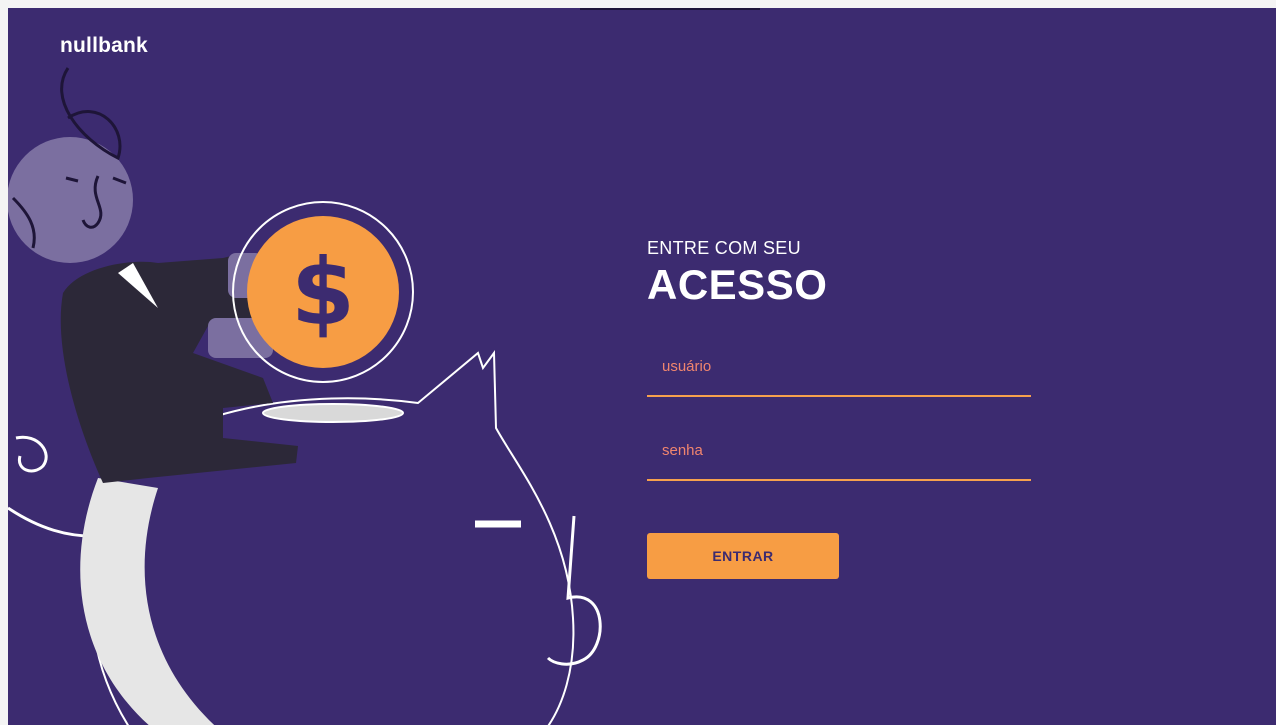 The width and height of the screenshot is (1276, 725). Describe the element at coordinates (737, 284) in the screenshot. I see `login-title: ACESSO` at that location.